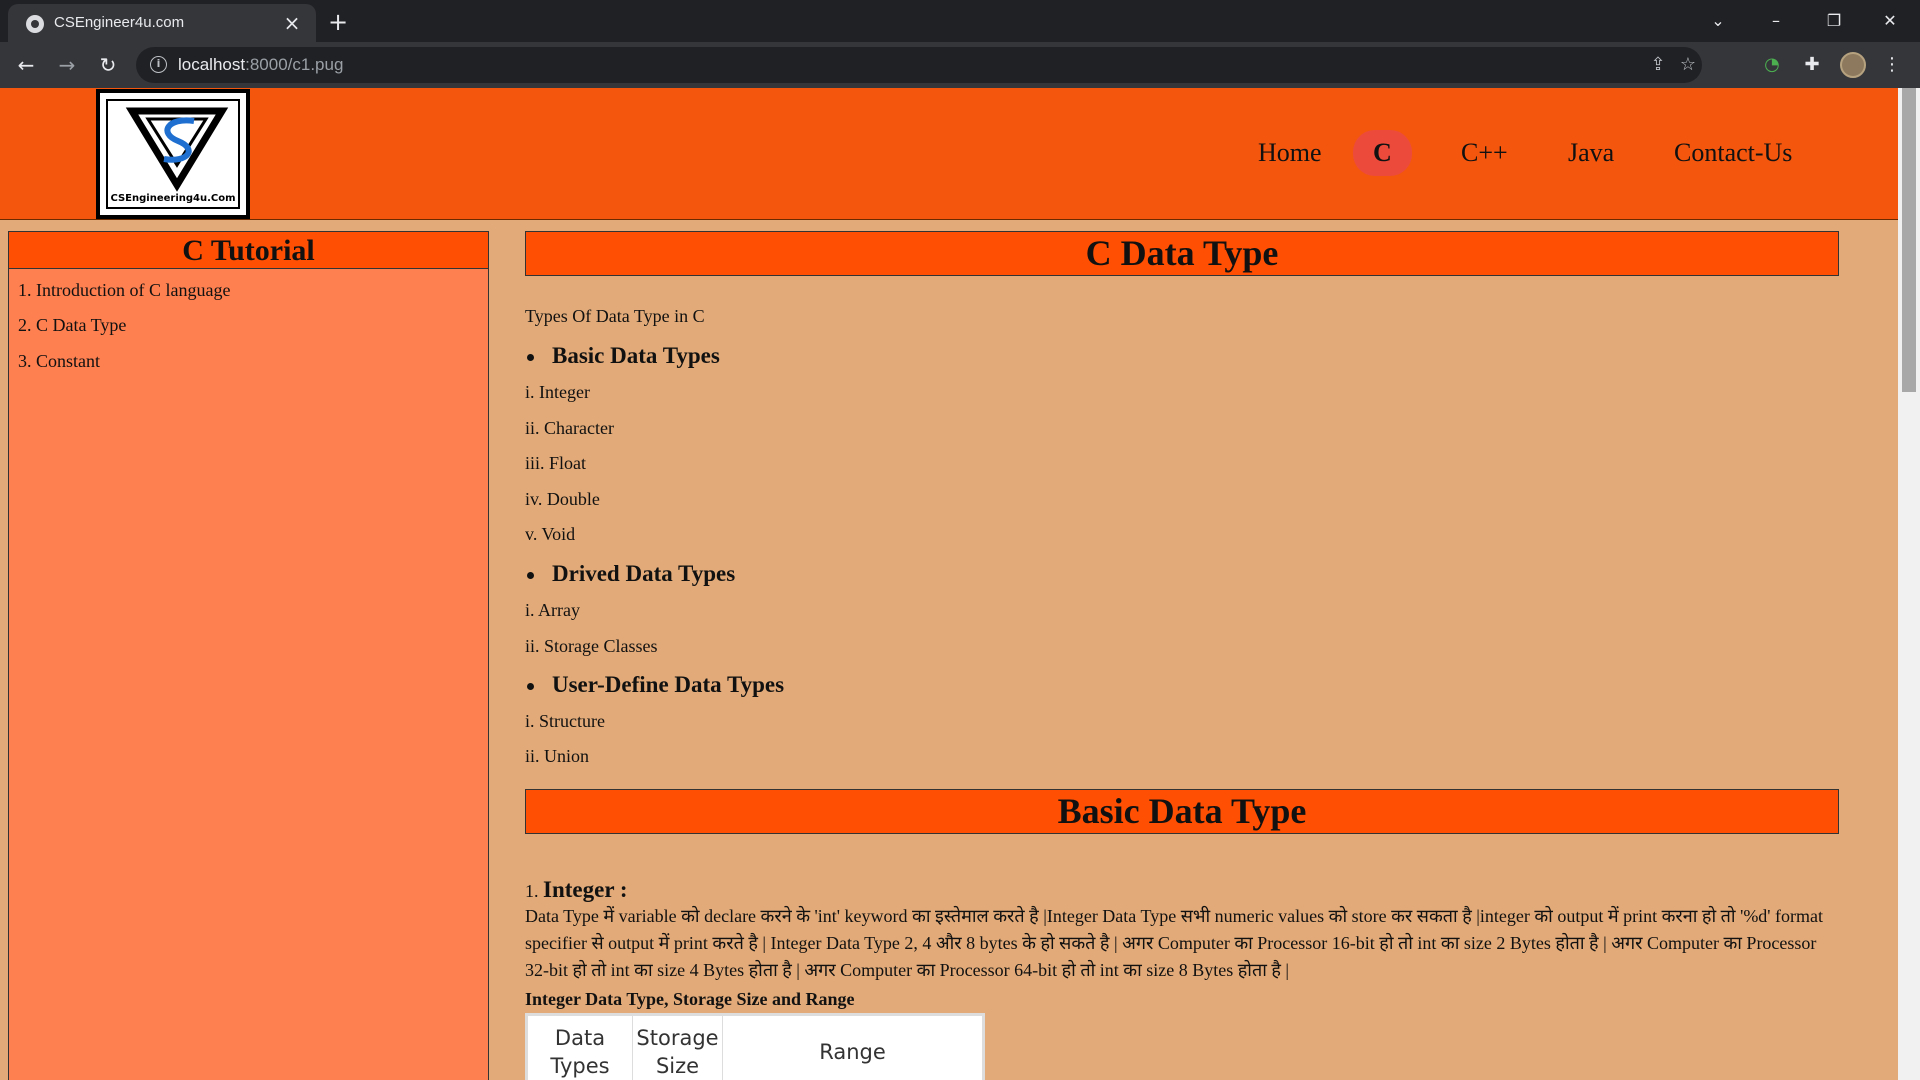 This screenshot has height=1080, width=1920. What do you see at coordinates (158, 64) in the screenshot?
I see `info-icon: i` at bounding box center [158, 64].